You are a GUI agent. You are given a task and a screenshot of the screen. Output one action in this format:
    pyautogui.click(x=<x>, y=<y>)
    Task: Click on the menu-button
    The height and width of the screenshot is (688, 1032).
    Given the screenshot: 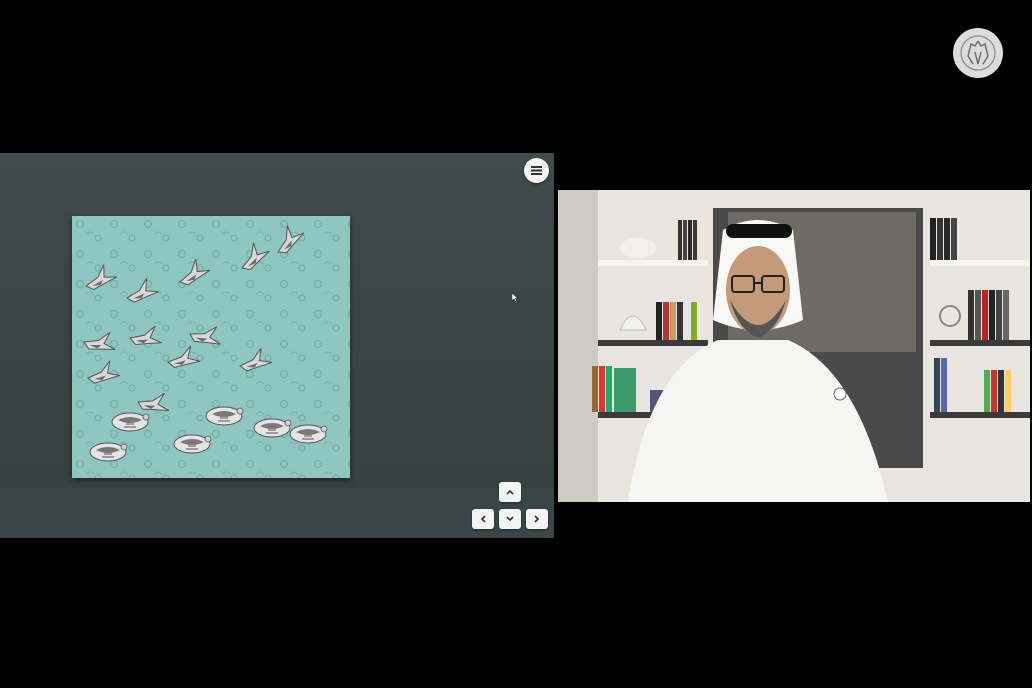 What is the action you would take?
    pyautogui.click(x=536, y=170)
    